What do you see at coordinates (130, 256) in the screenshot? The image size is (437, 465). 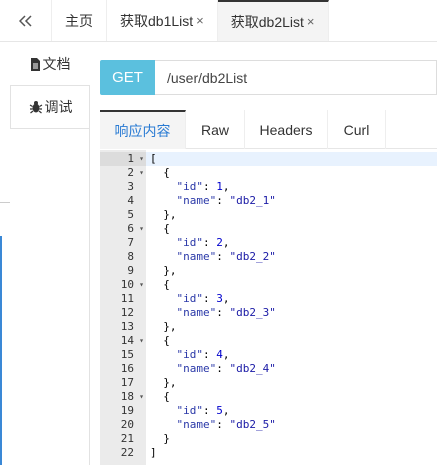 I see `line-number-text: 8` at bounding box center [130, 256].